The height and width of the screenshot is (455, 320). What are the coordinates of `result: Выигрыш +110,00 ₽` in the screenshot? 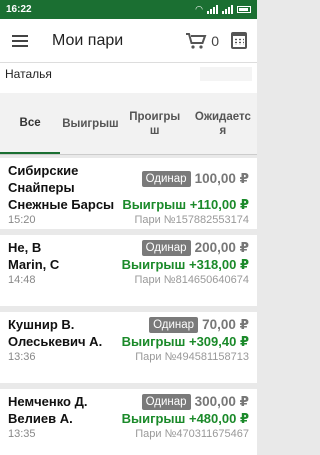 It's located at (185, 204).